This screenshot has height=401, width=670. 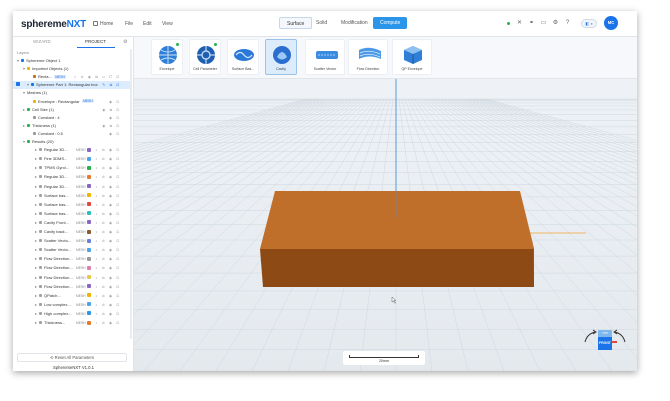 I want to click on chat-icon: ▭, so click(x=543, y=23).